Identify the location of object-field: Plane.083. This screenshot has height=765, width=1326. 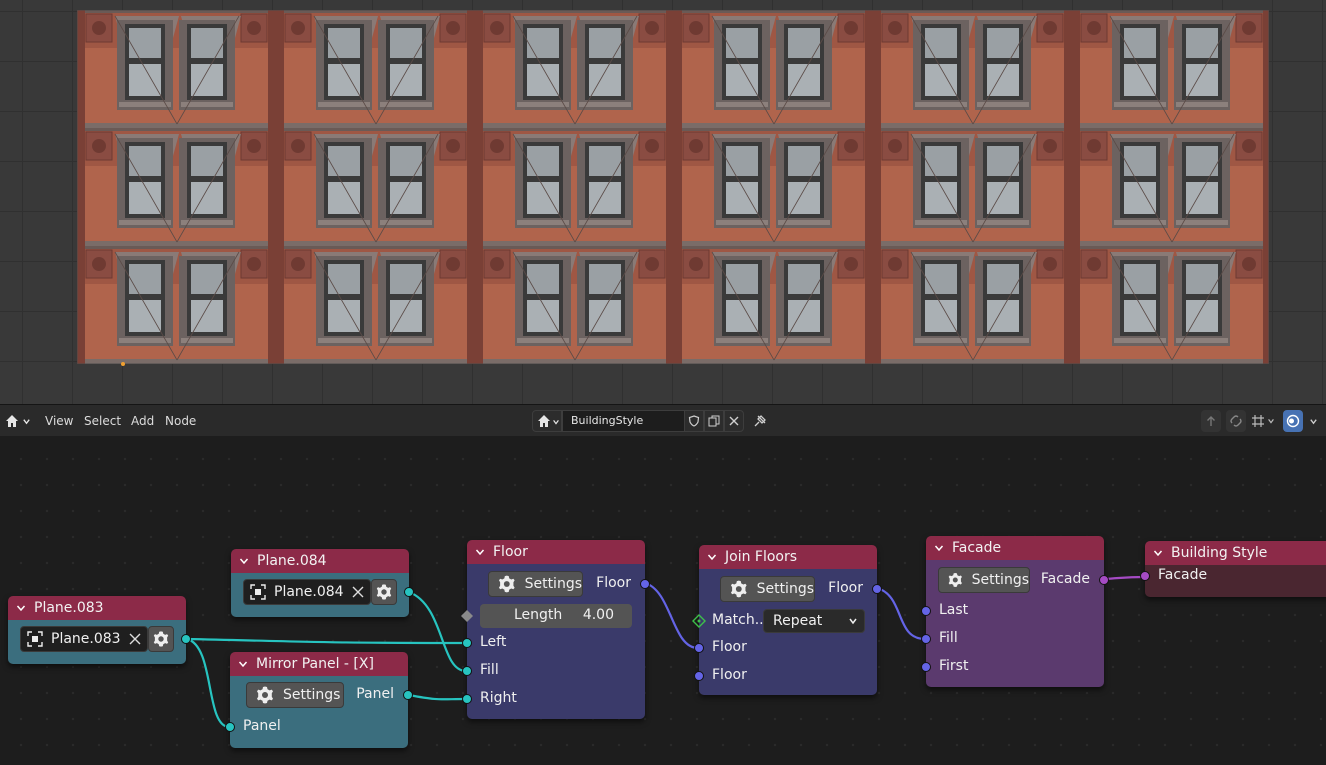
(84, 639).